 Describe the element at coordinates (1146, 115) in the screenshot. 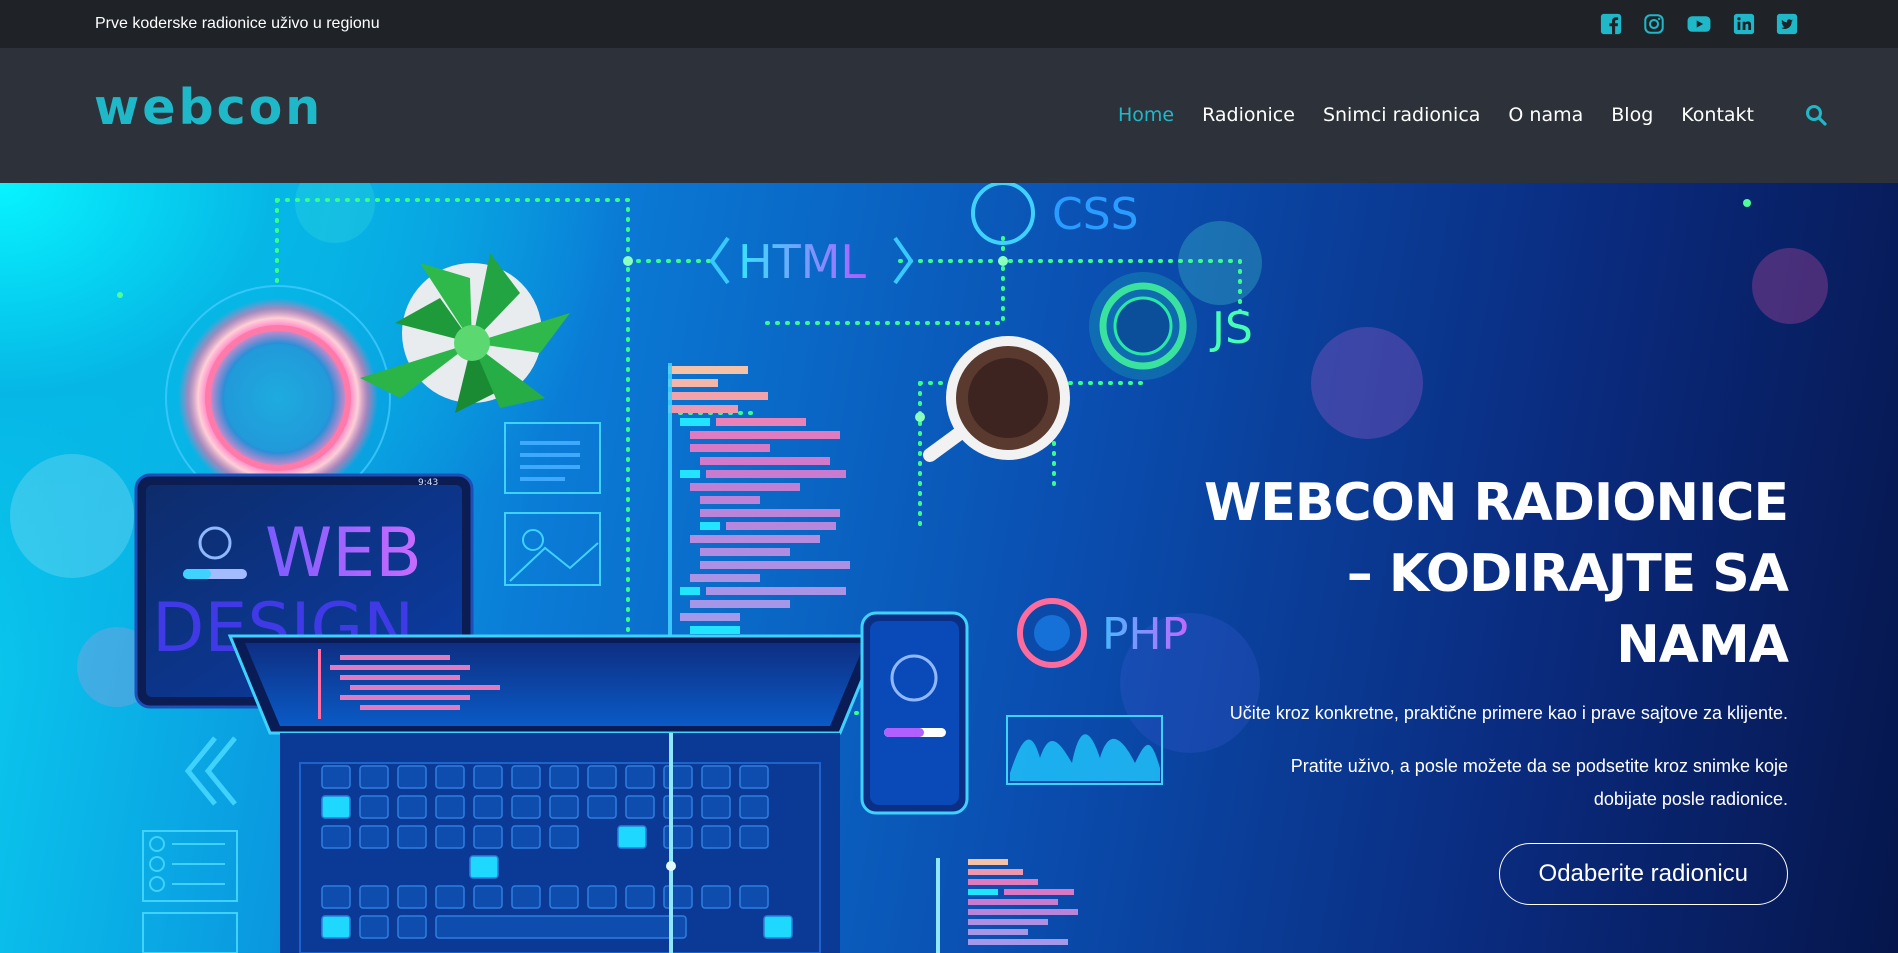

I see `nav-home: Home` at that location.